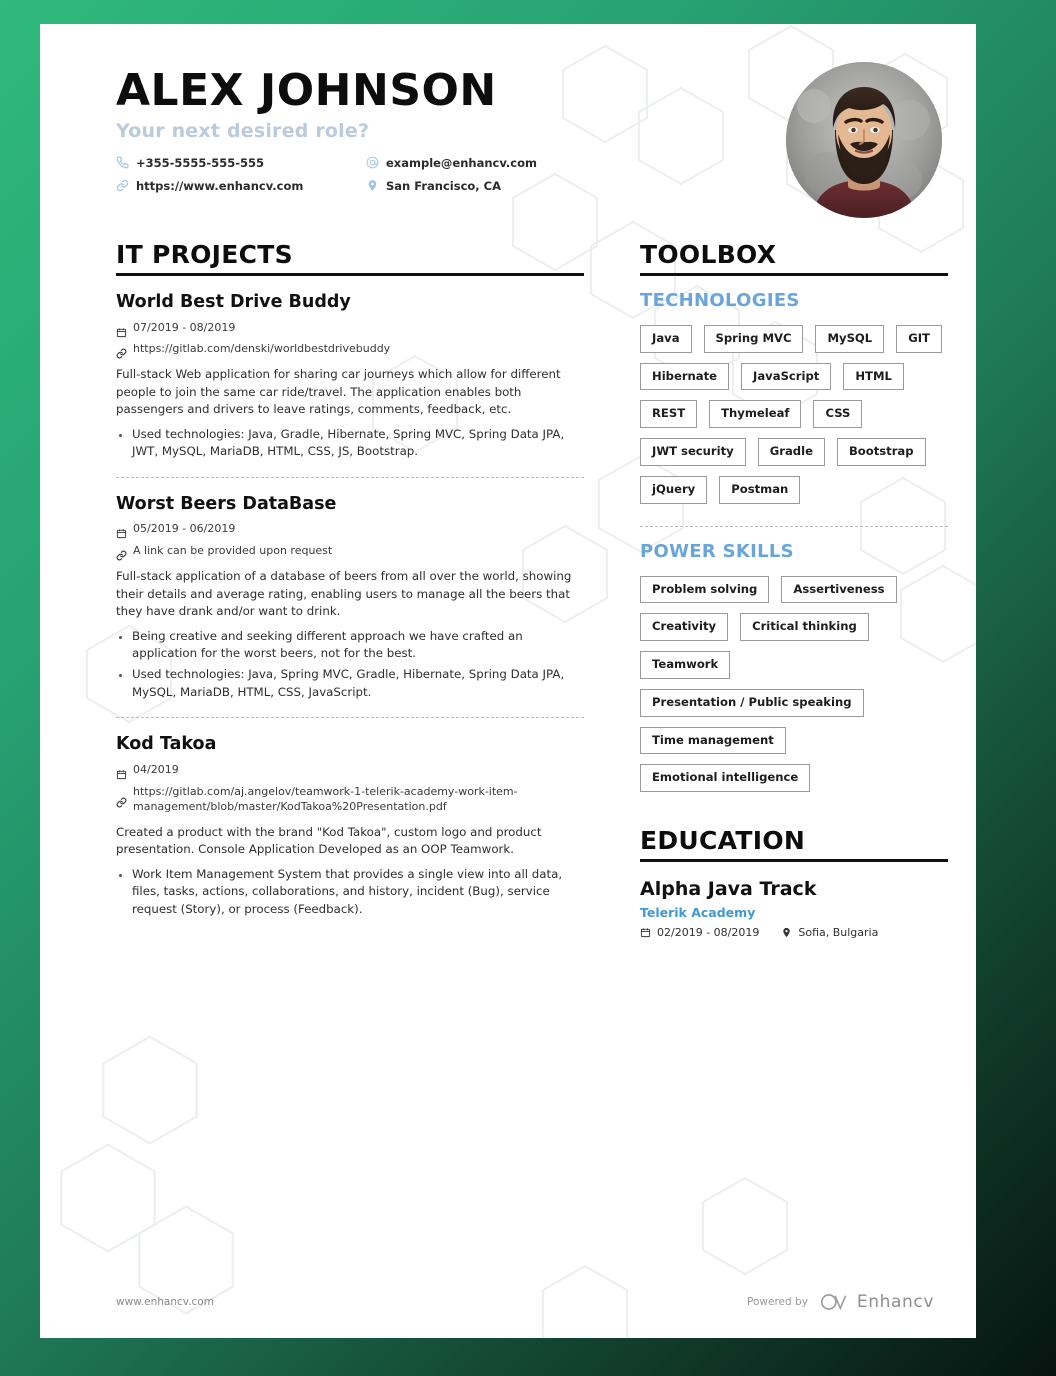  What do you see at coordinates (753, 338) in the screenshot?
I see `tag-technology: Spring MVC` at bounding box center [753, 338].